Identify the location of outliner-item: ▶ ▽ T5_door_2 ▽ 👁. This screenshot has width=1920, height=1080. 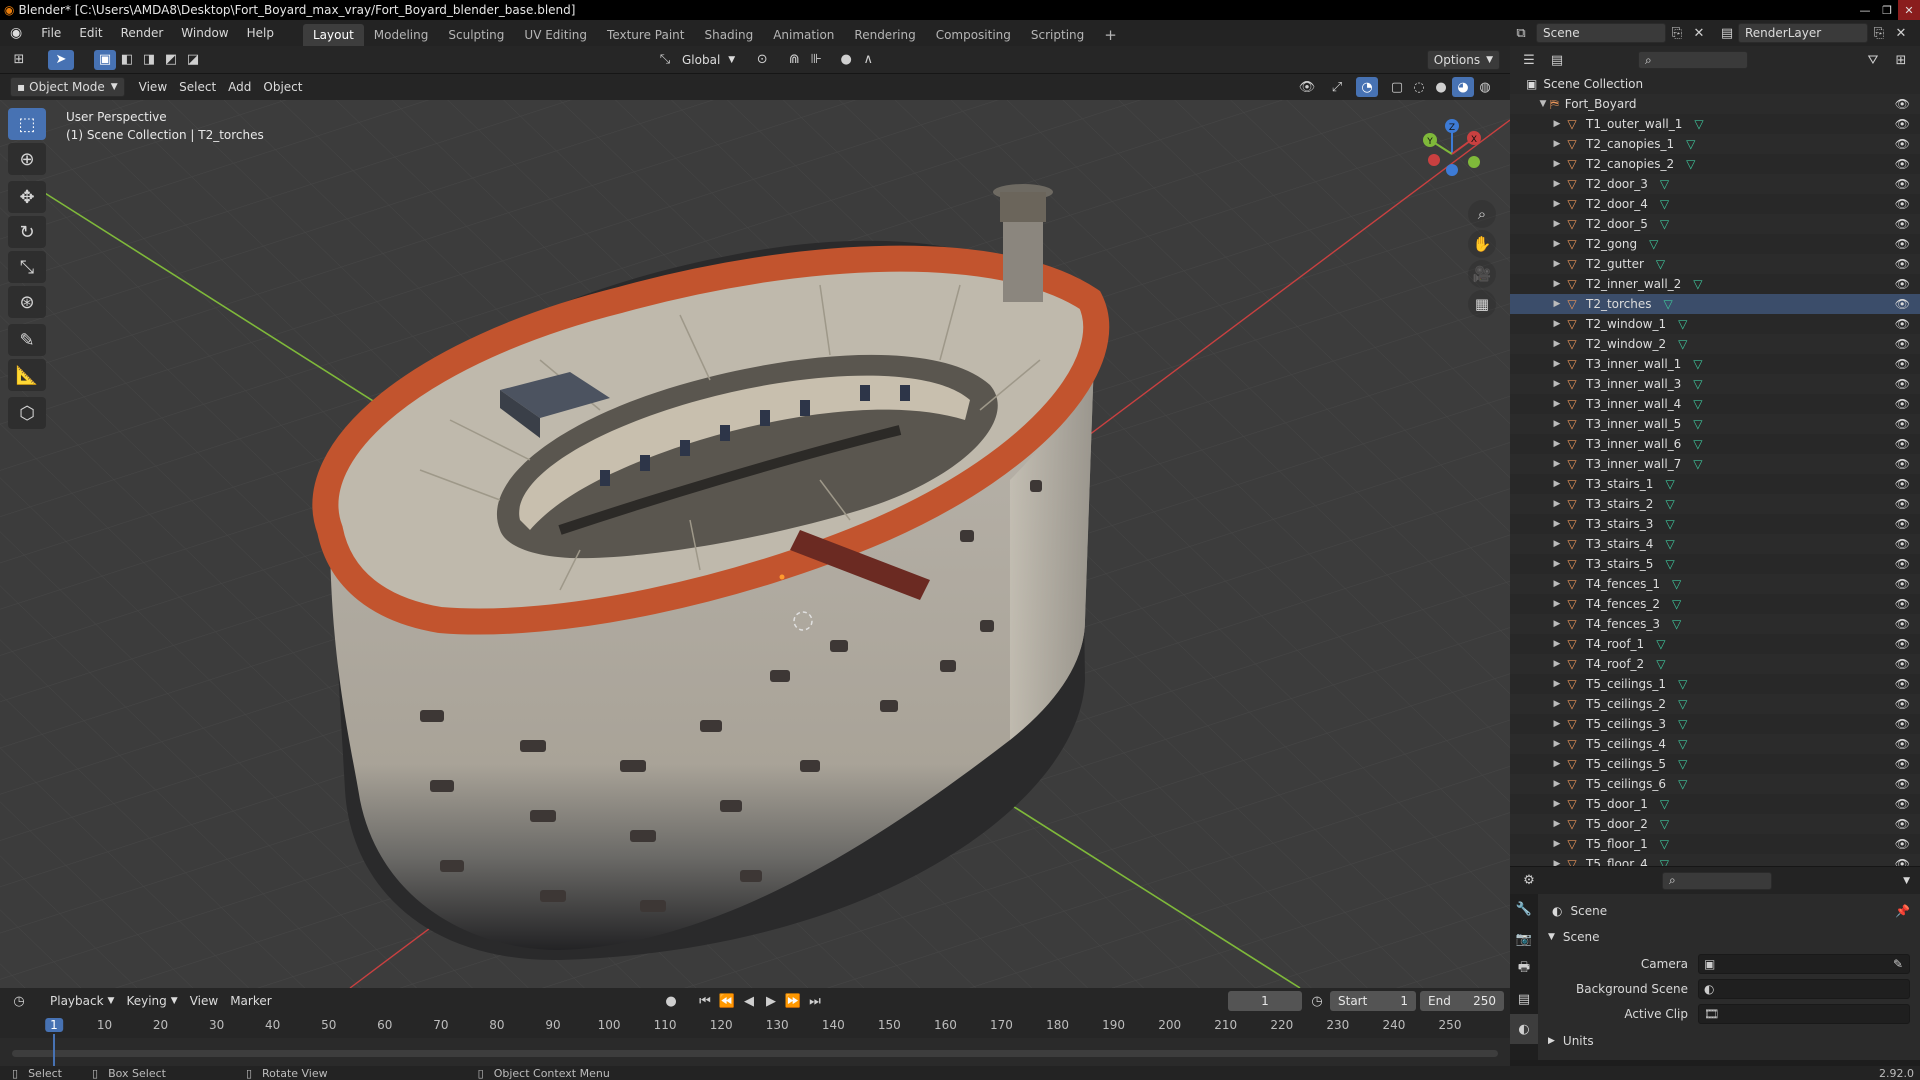
(1715, 824).